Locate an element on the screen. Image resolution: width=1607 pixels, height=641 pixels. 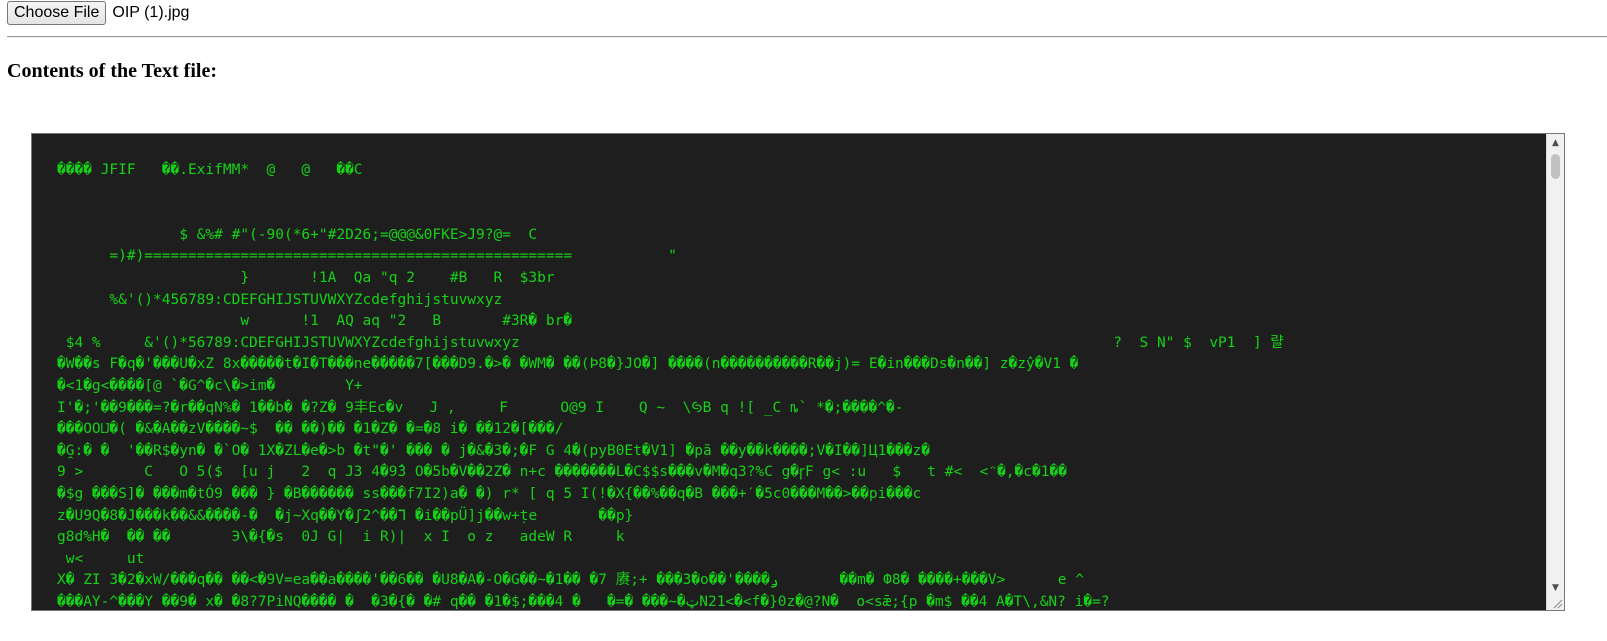
selected-file-name: OIP (1).jpg is located at coordinates (151, 12).